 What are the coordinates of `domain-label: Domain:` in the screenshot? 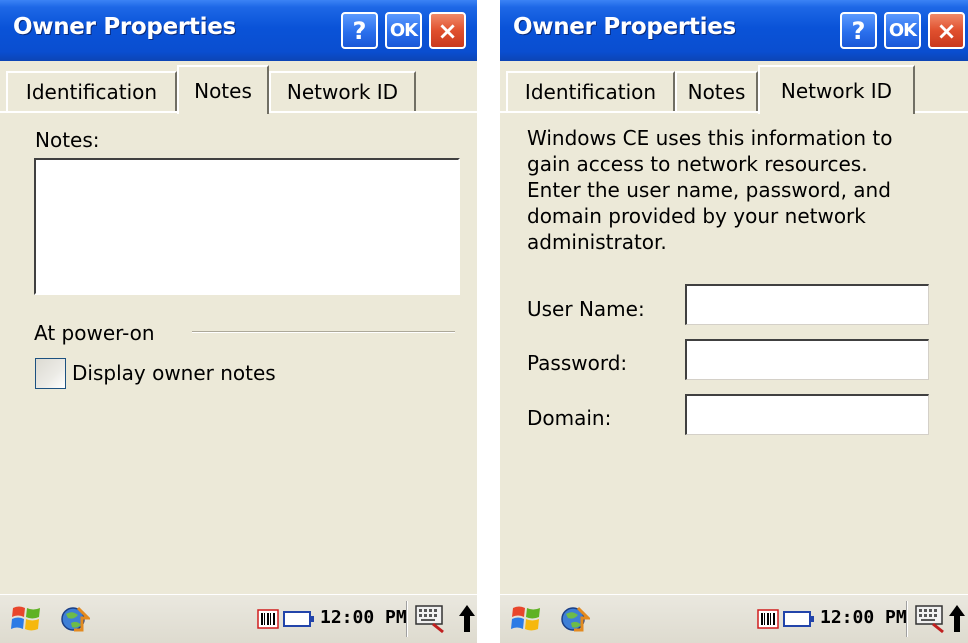 It's located at (569, 418).